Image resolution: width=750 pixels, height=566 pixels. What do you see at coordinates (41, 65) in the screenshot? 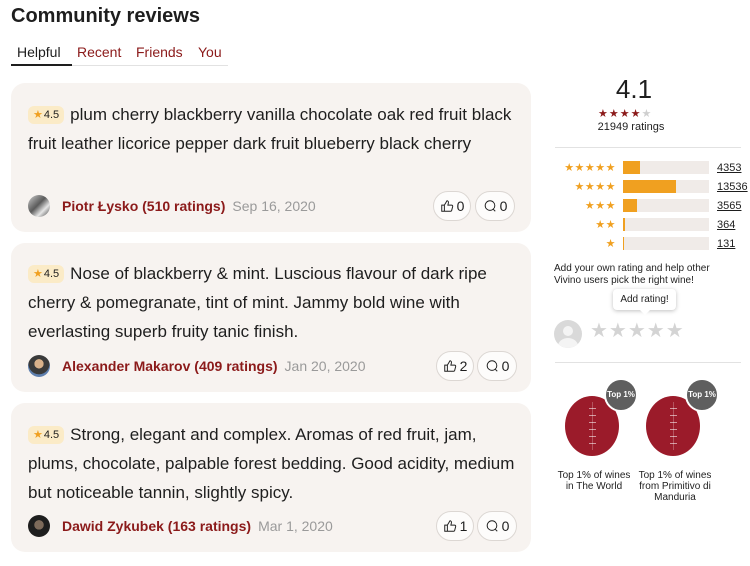
I see `active-tab-indicator` at bounding box center [41, 65].